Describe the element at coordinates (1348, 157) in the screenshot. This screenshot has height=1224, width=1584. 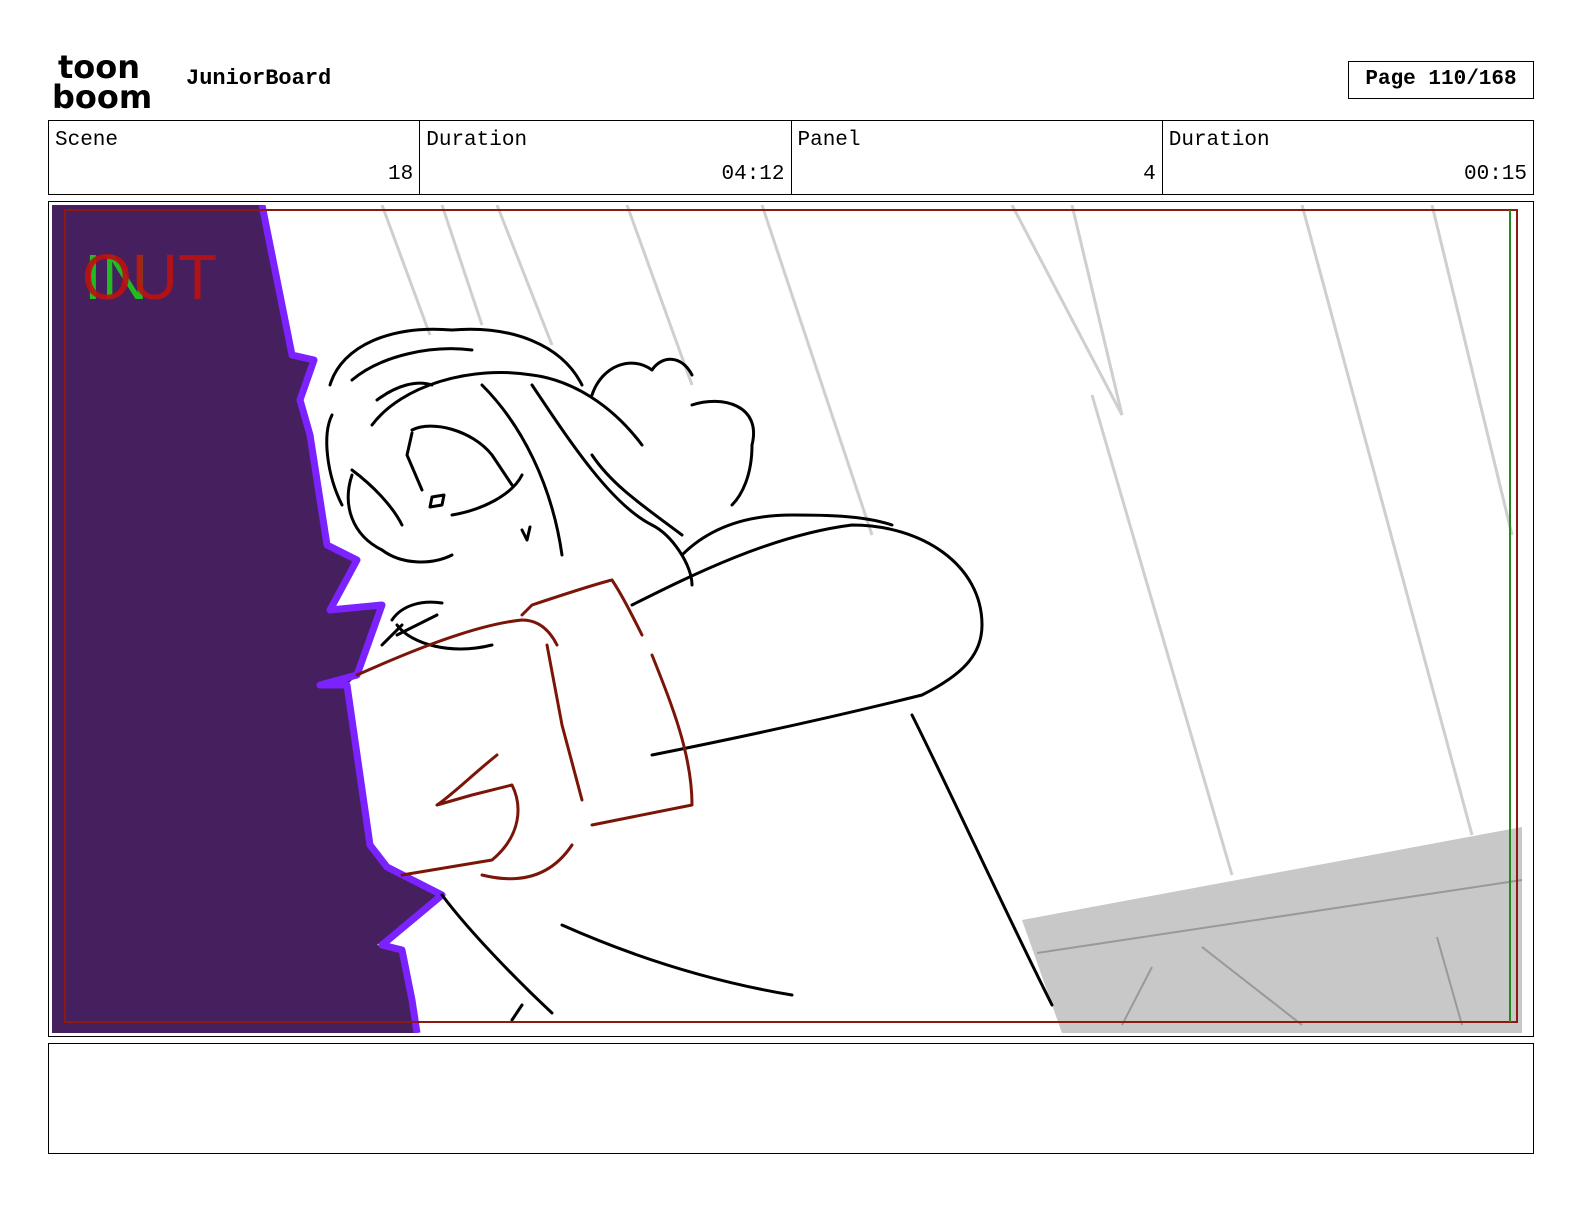
I see `panel-duration-cell: Duration 00:15` at that location.